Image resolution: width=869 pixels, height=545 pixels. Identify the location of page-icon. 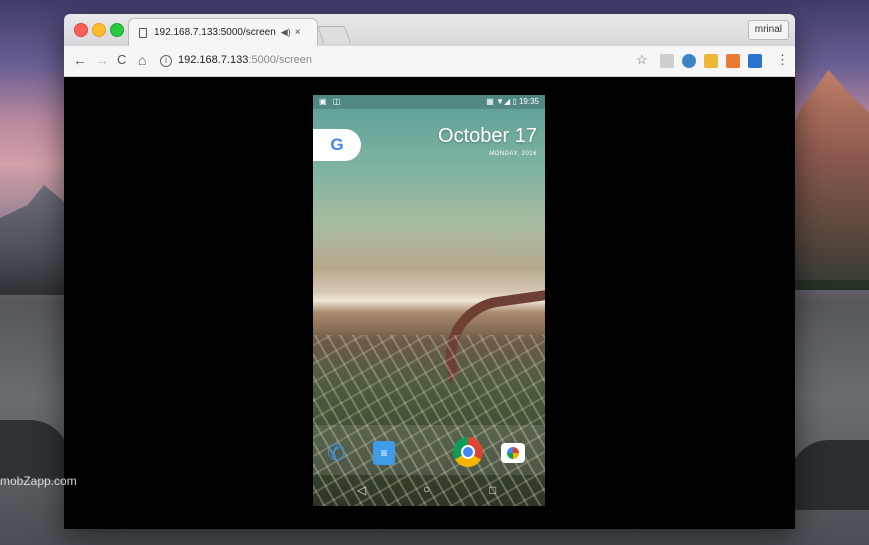
(143, 32).